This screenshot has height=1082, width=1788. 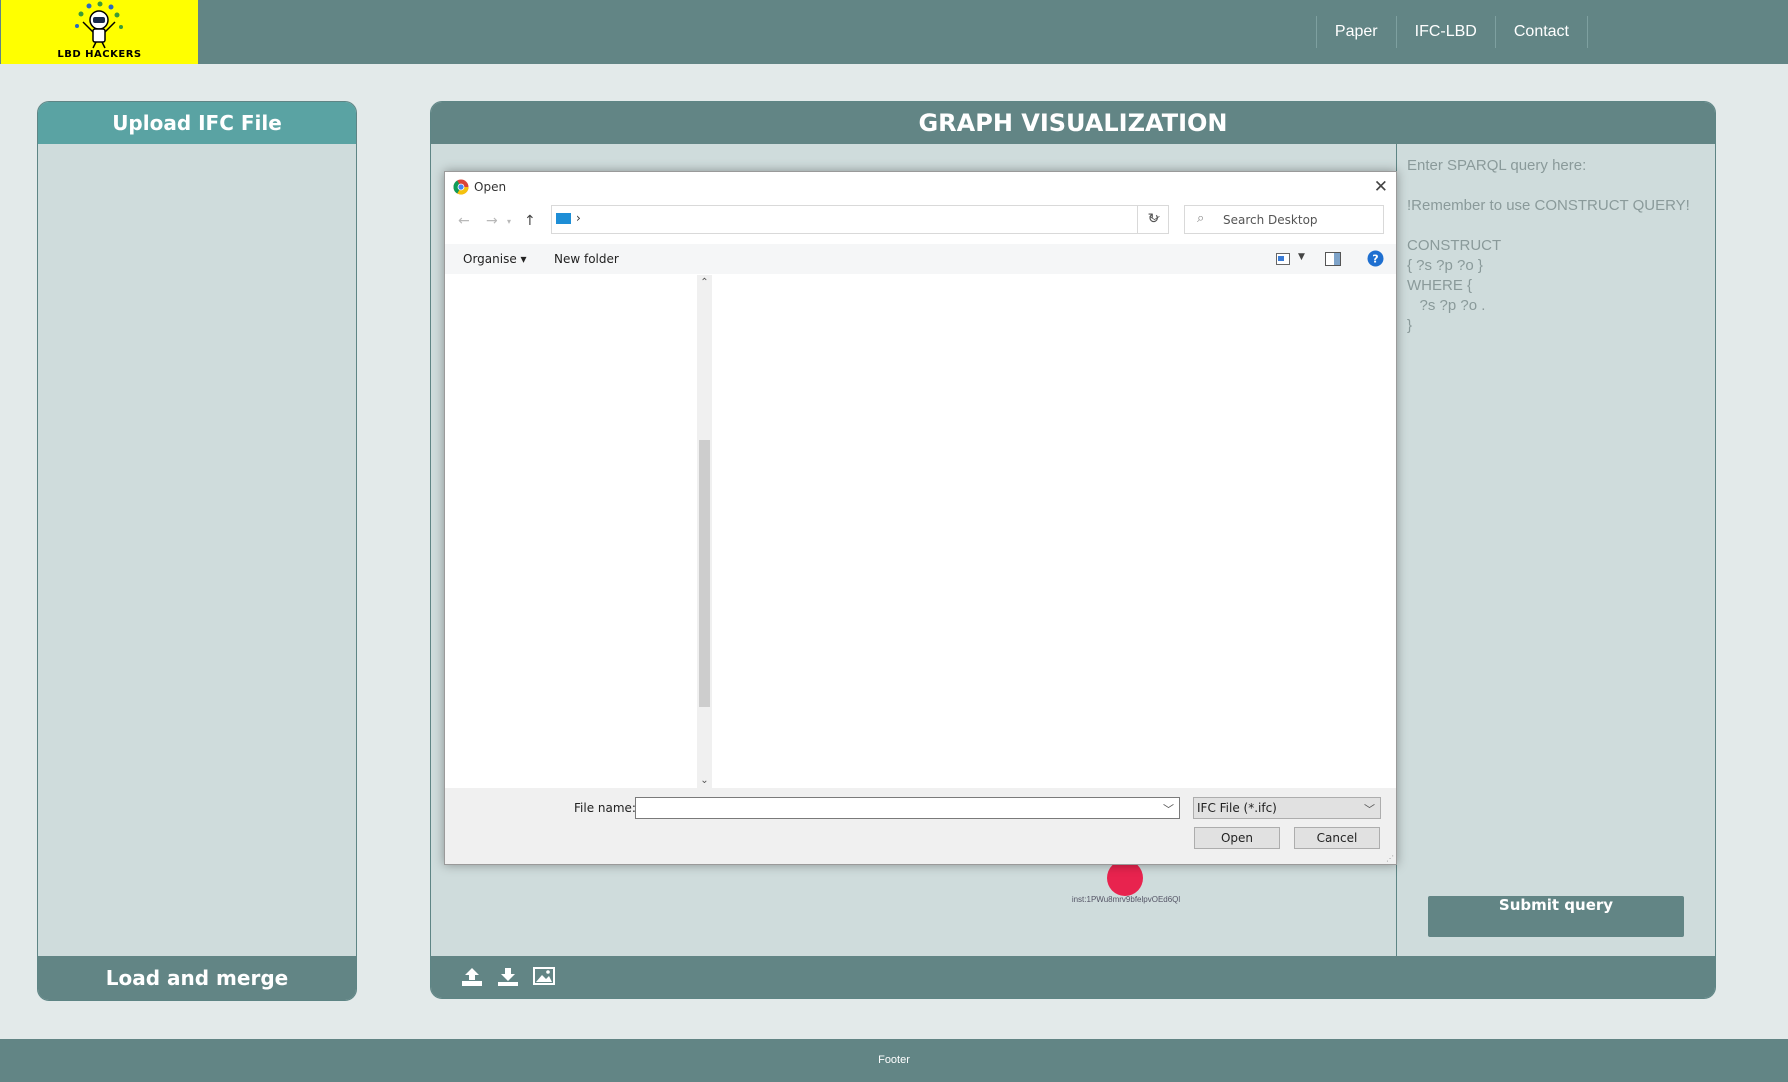 What do you see at coordinates (704, 282) in the screenshot?
I see `scroll-up-icon: ⌃` at bounding box center [704, 282].